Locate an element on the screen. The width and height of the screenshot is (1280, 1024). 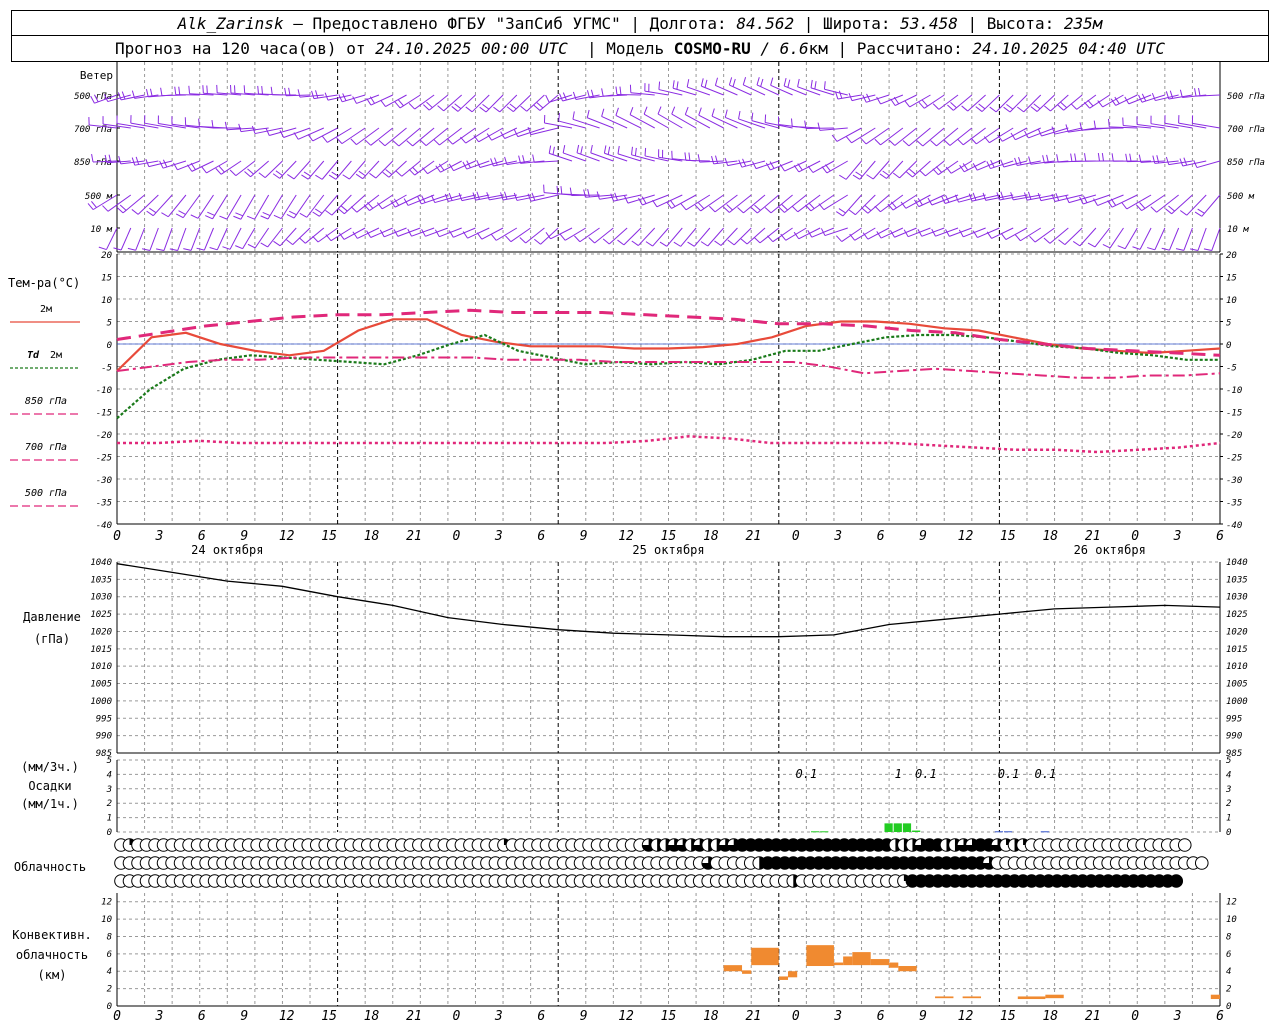
pressure-ytick-right: 990 is located at coordinates (1234, 737).